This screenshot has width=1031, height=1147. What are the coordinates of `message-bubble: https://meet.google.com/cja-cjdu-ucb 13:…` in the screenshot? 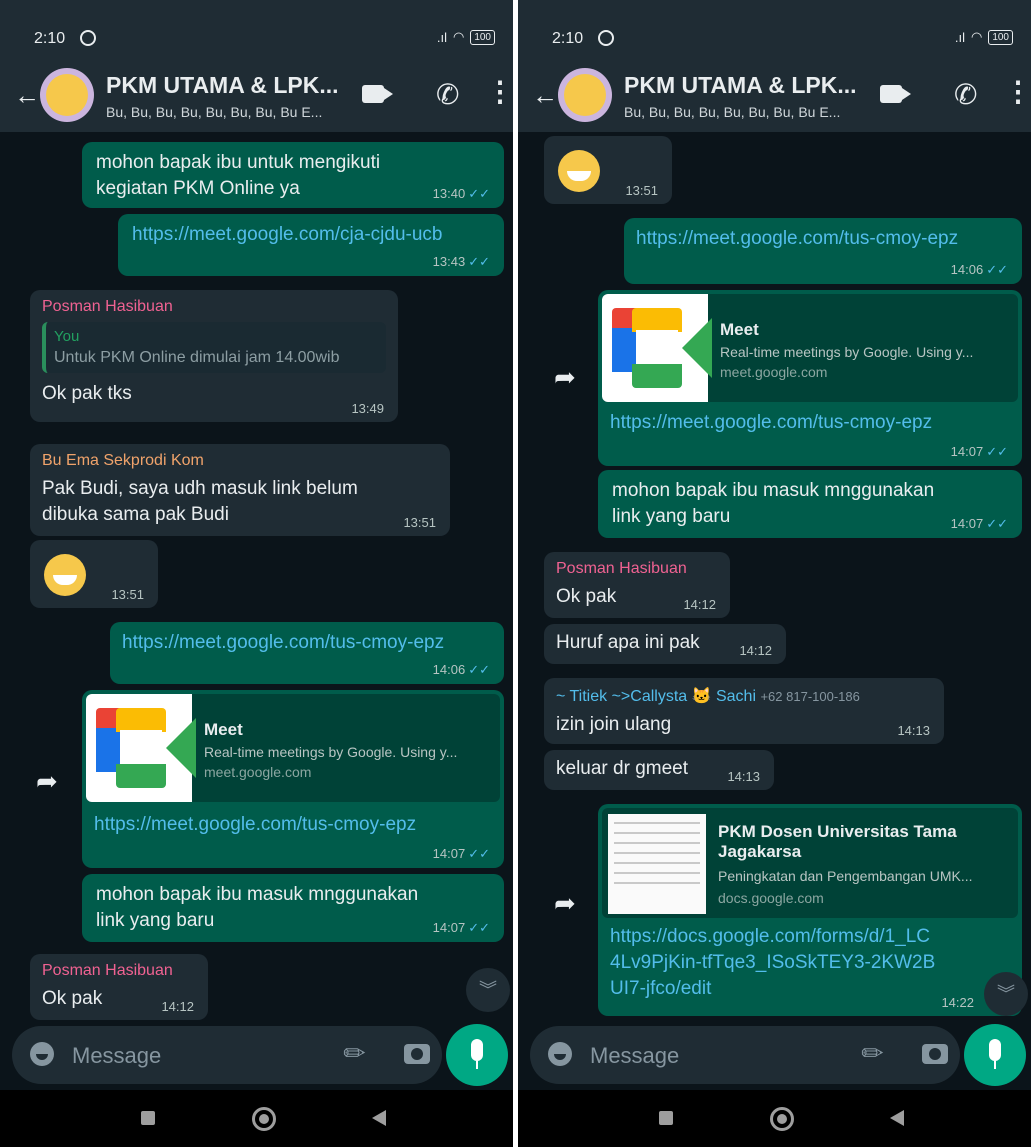 It's located at (311, 245).